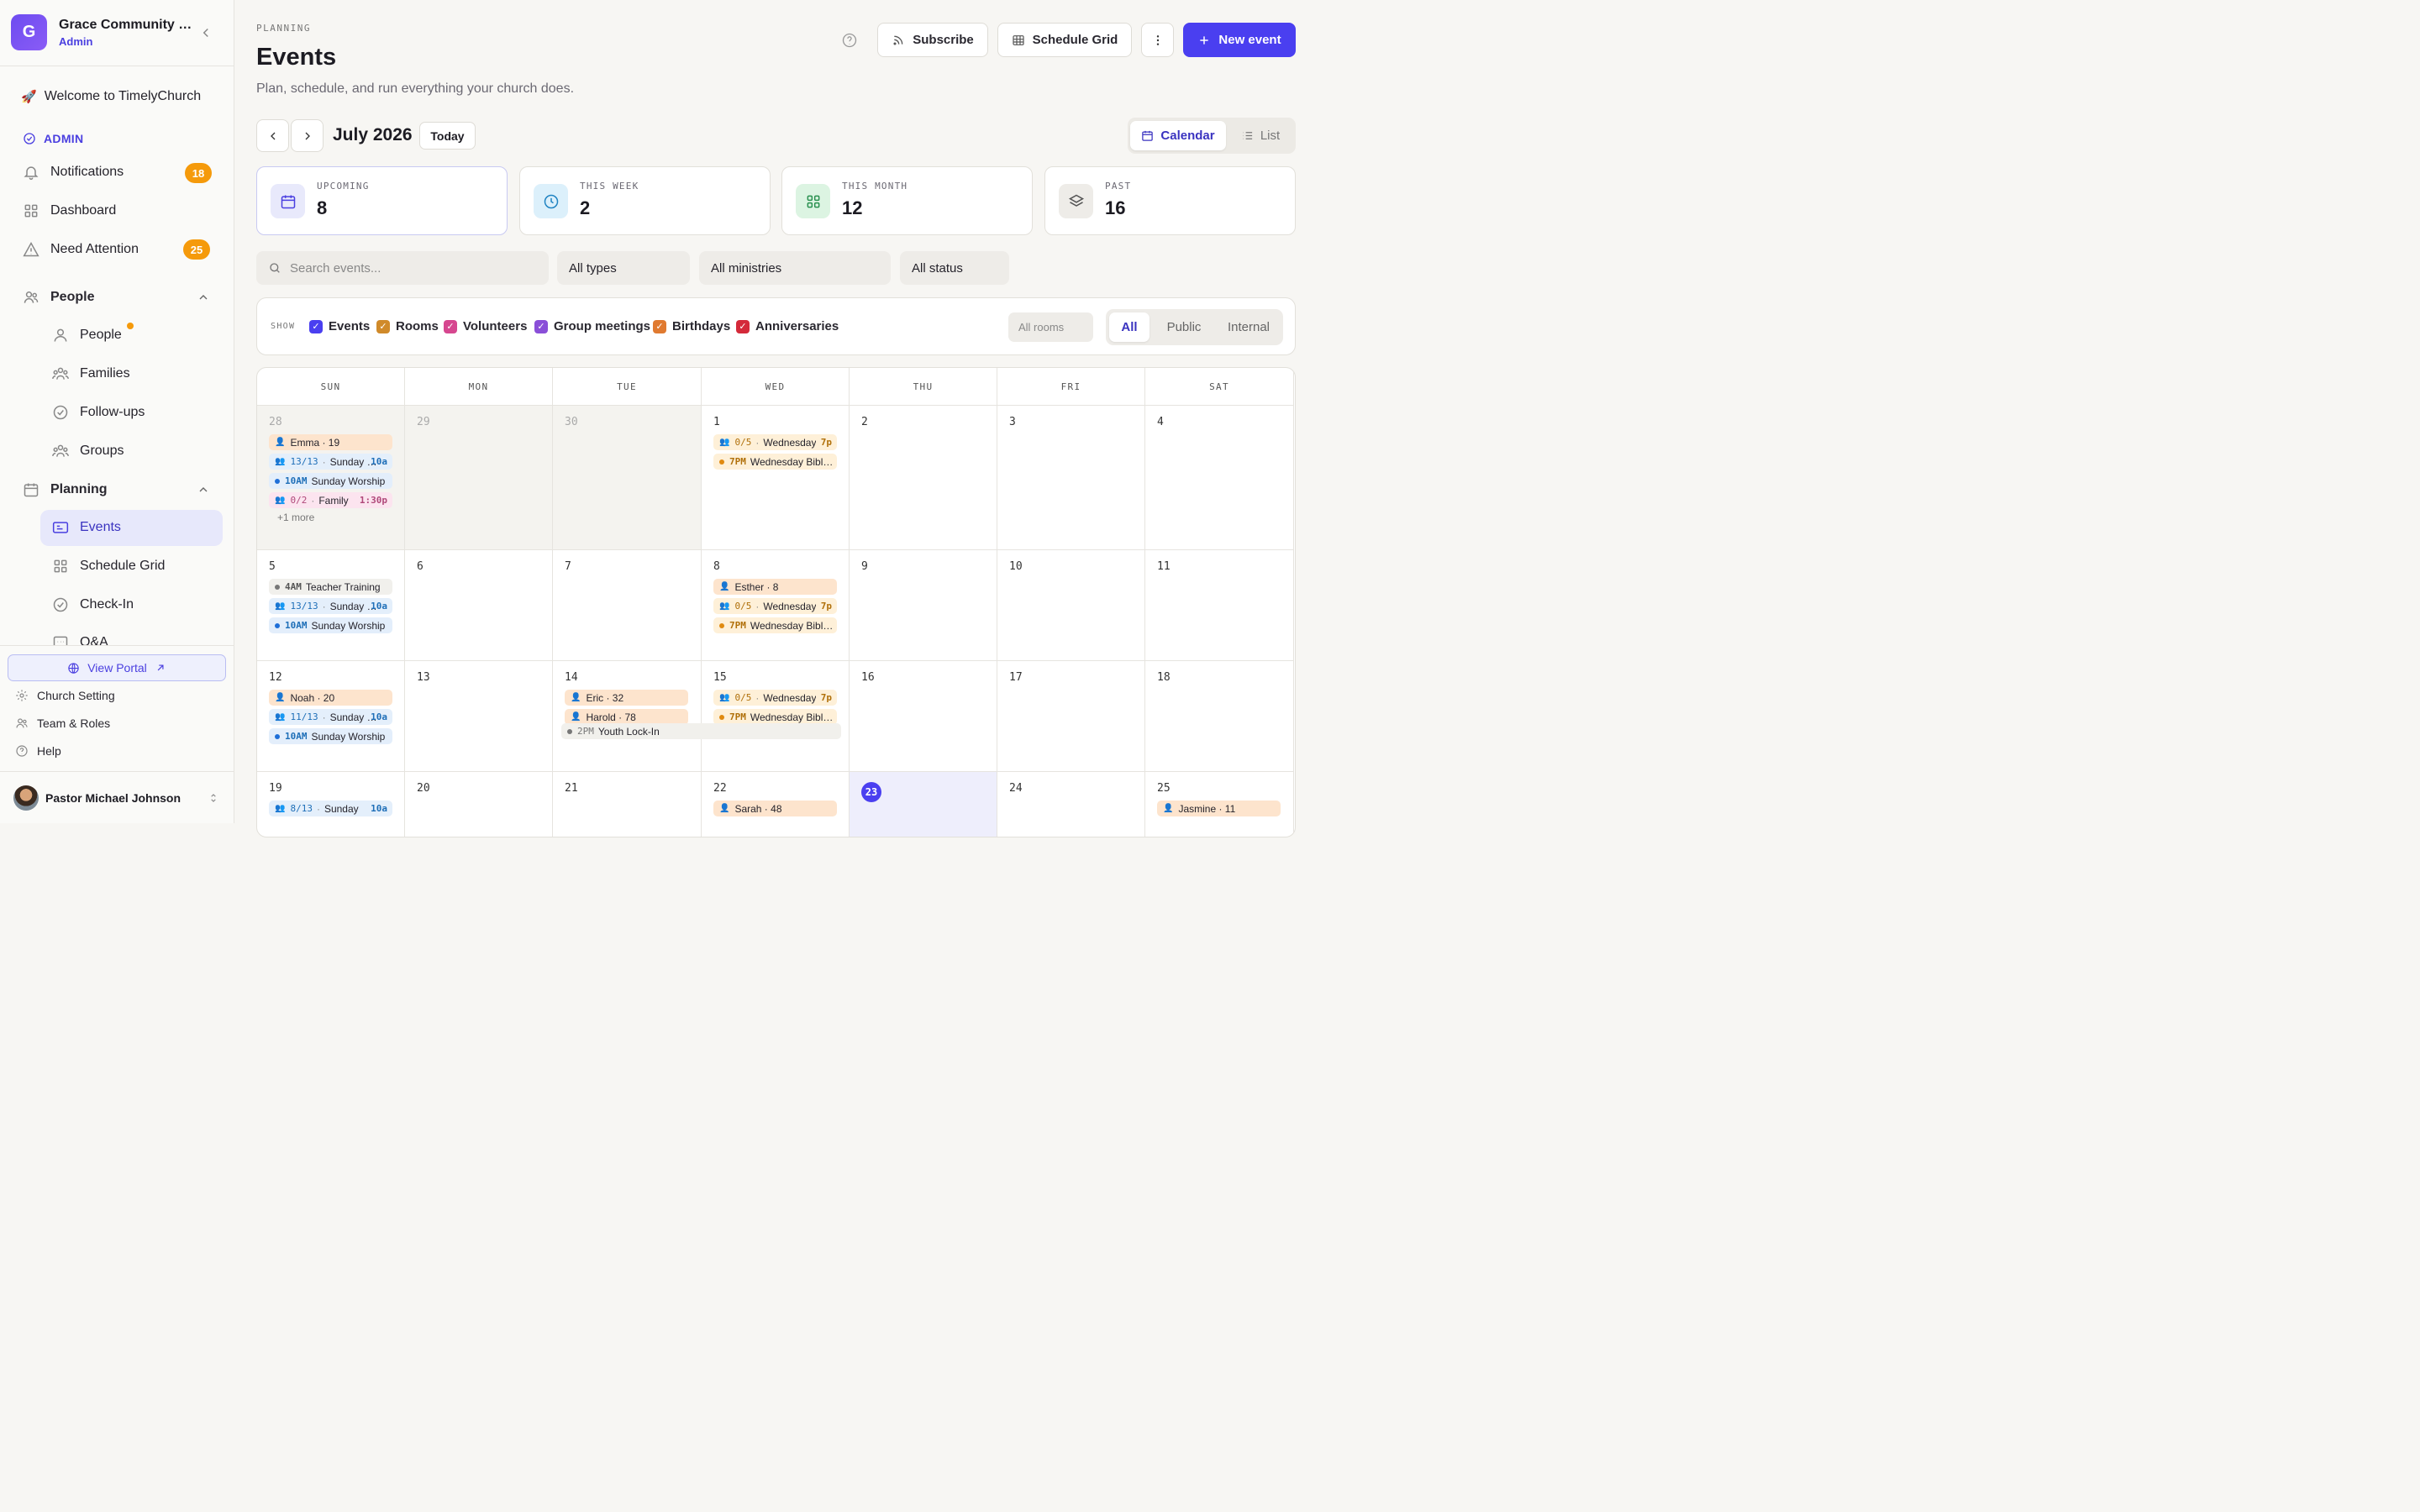 The image size is (2420, 1512). I want to click on sidebar-item-church-setting: Church Setting, so click(65, 695).